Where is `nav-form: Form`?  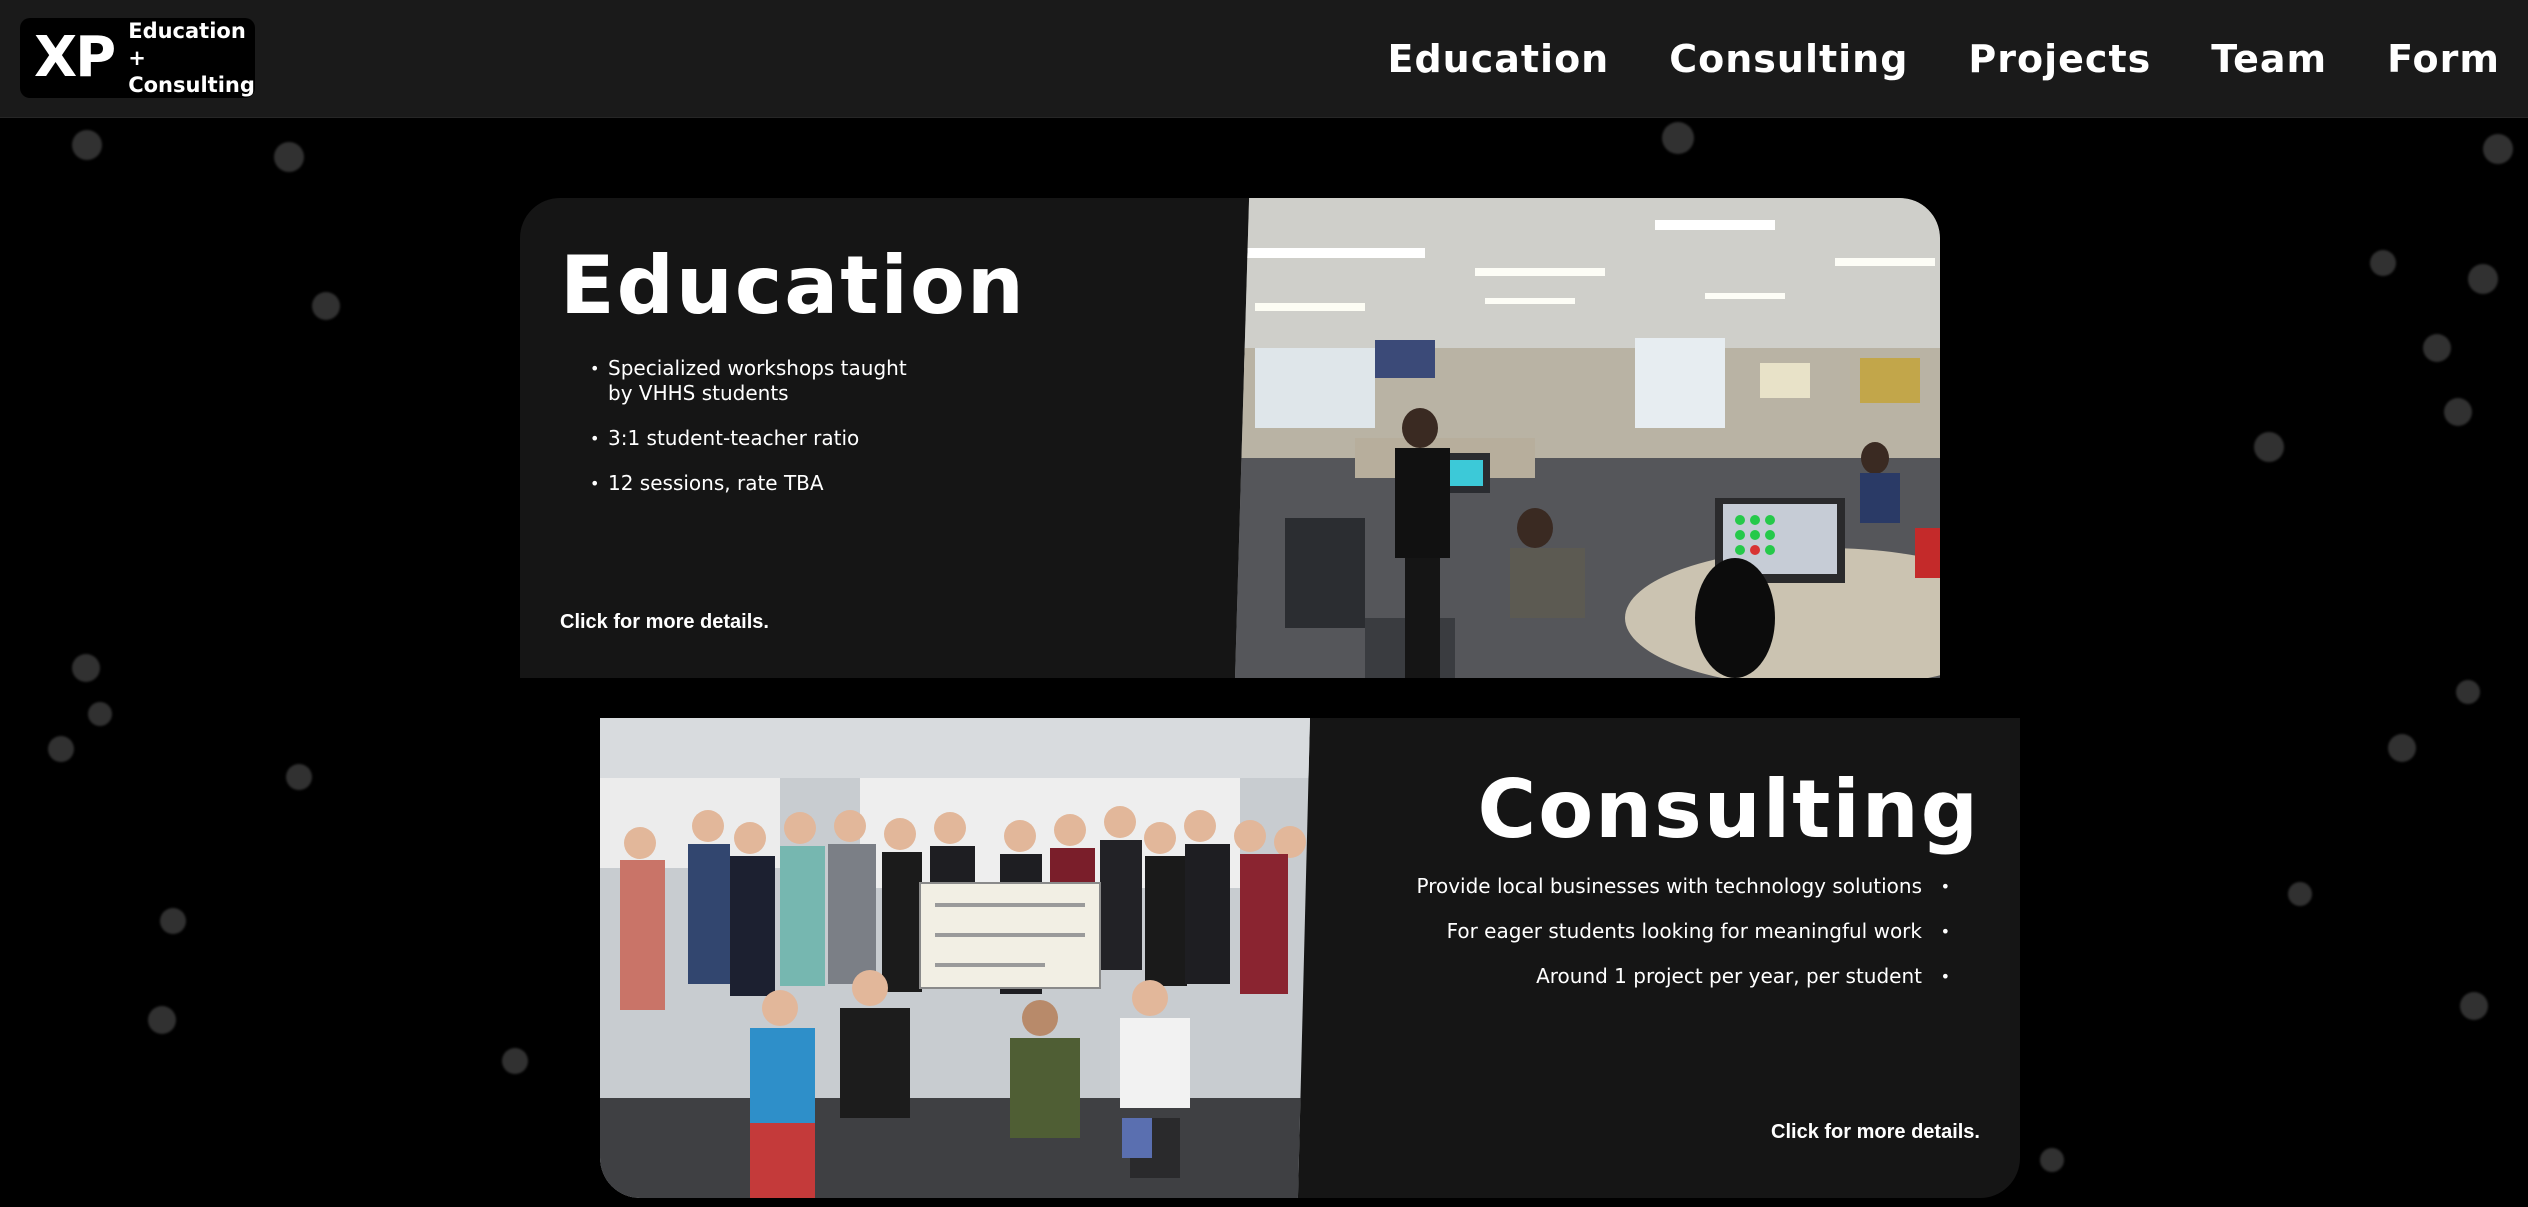
nav-form: Form is located at coordinates (2443, 59).